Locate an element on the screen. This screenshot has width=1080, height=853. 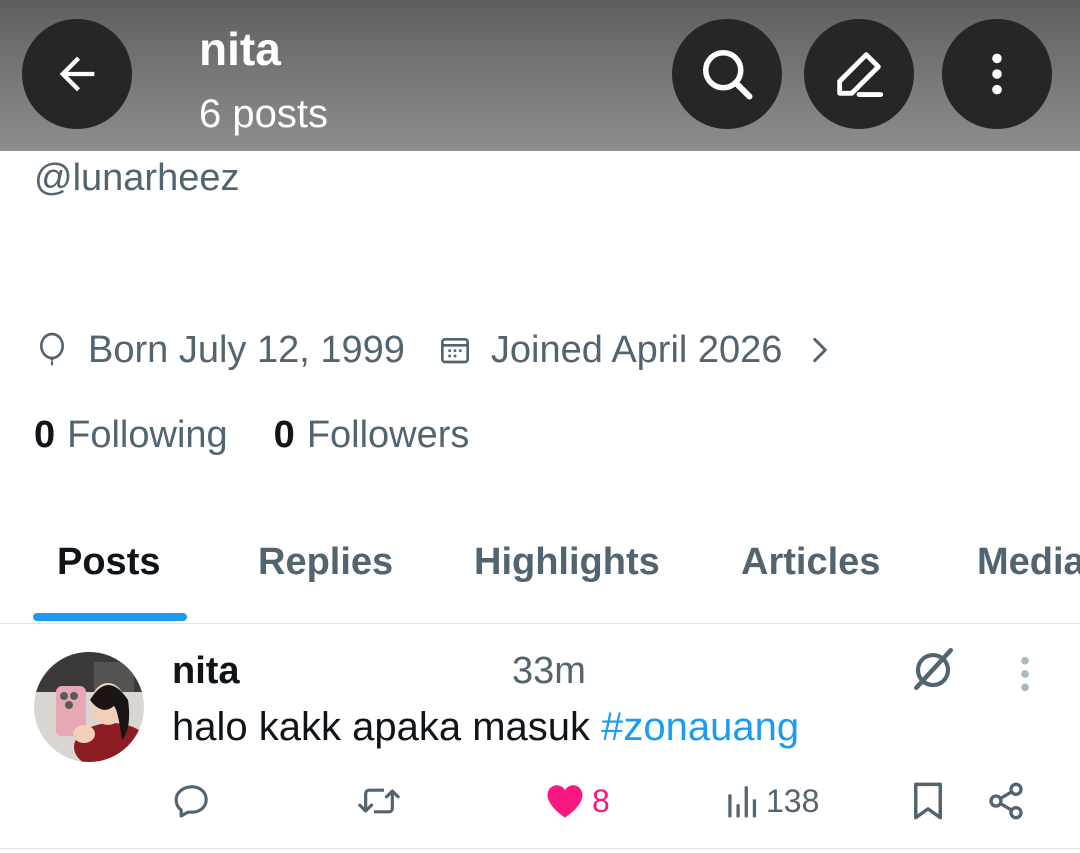
tabs-divider is located at coordinates (540, 623).